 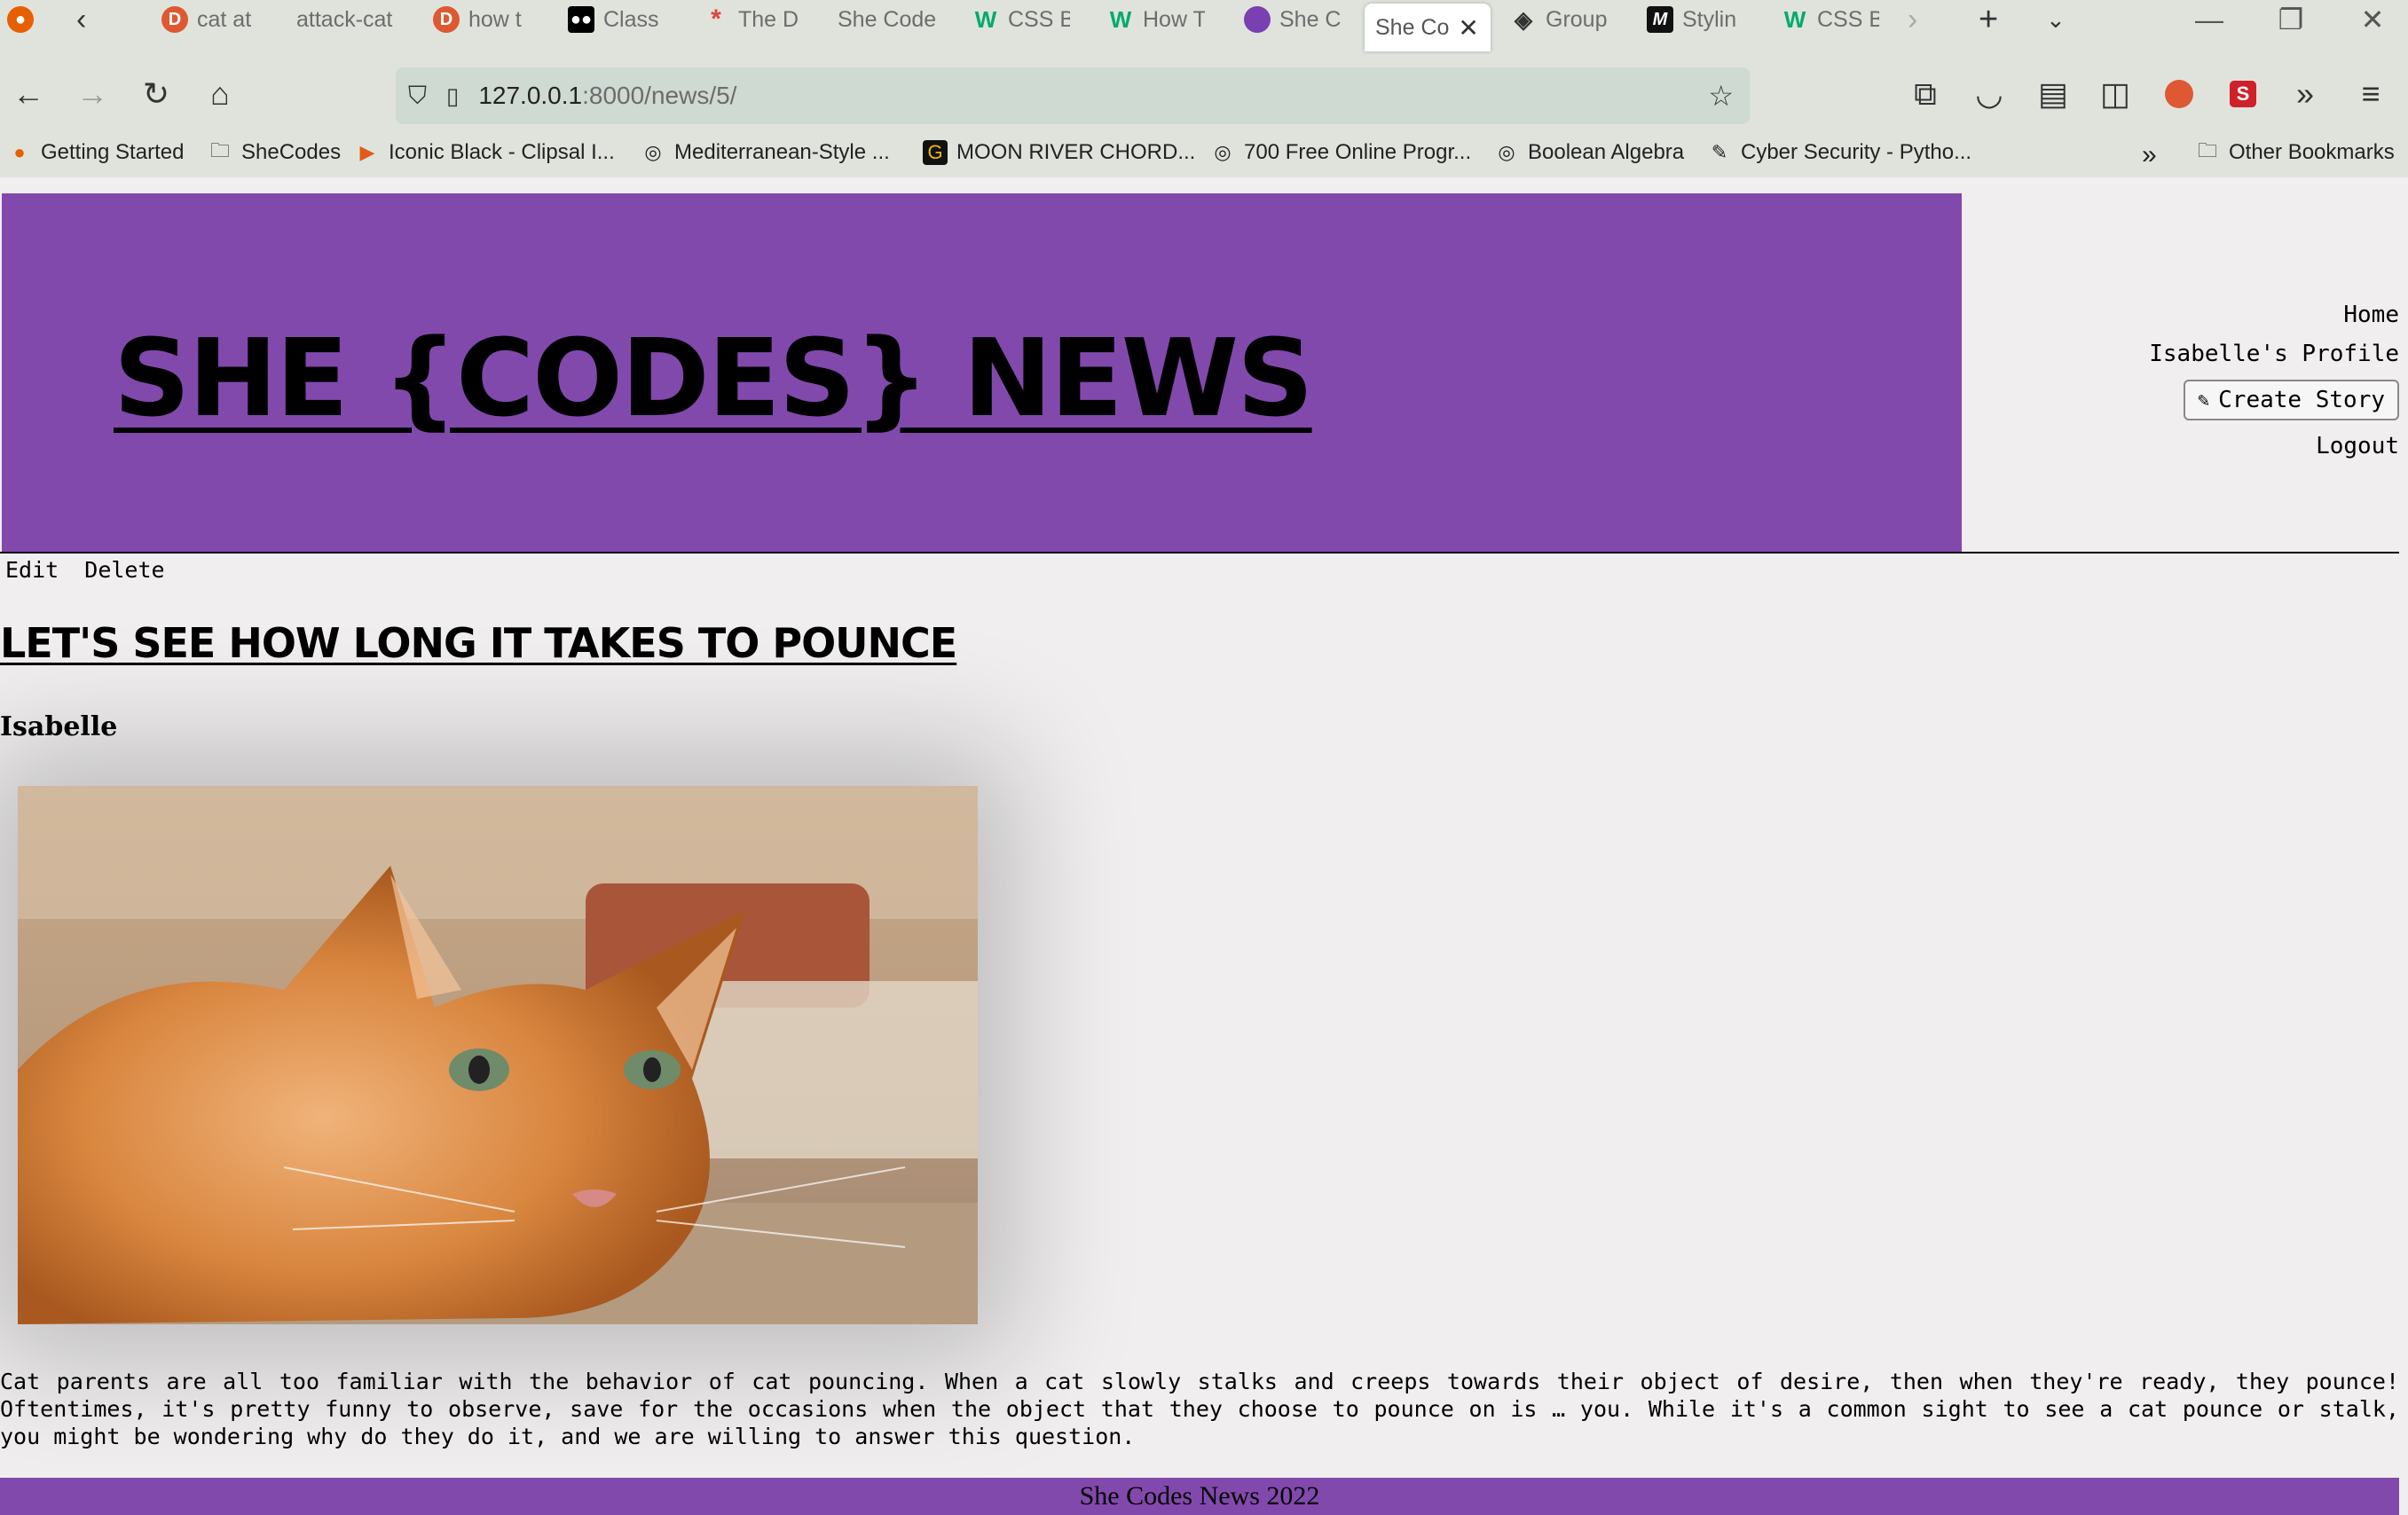 I want to click on close-window-icon: ✕, so click(x=2372, y=19).